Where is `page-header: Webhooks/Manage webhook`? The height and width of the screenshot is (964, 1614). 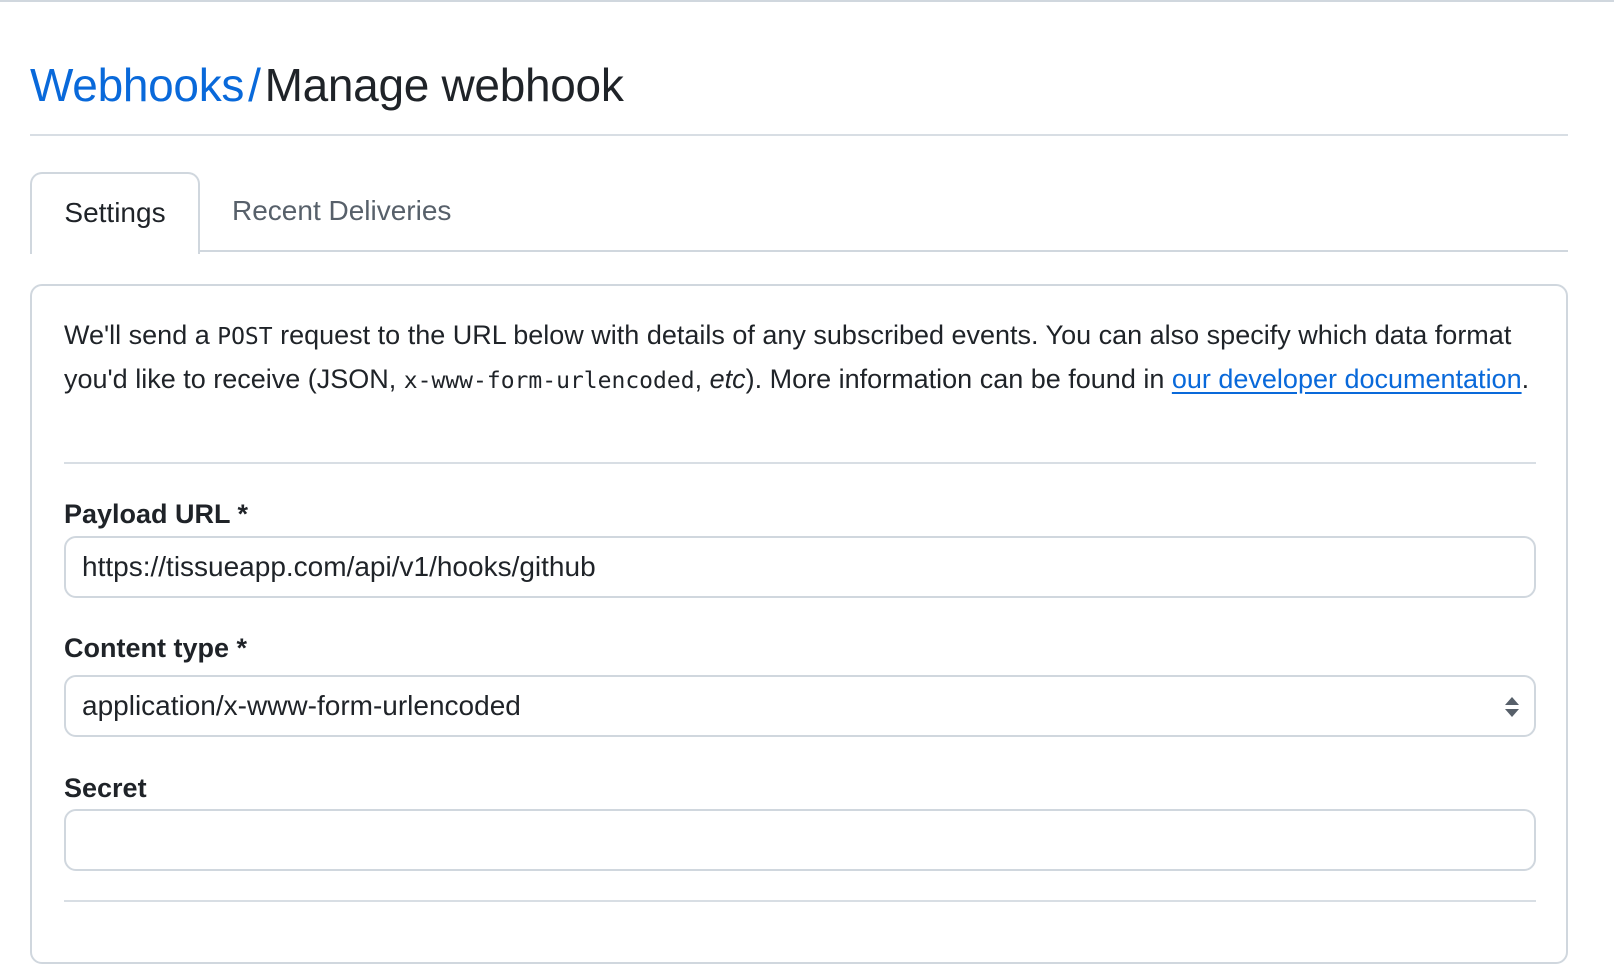 page-header: Webhooks/Manage webhook is located at coordinates (799, 94).